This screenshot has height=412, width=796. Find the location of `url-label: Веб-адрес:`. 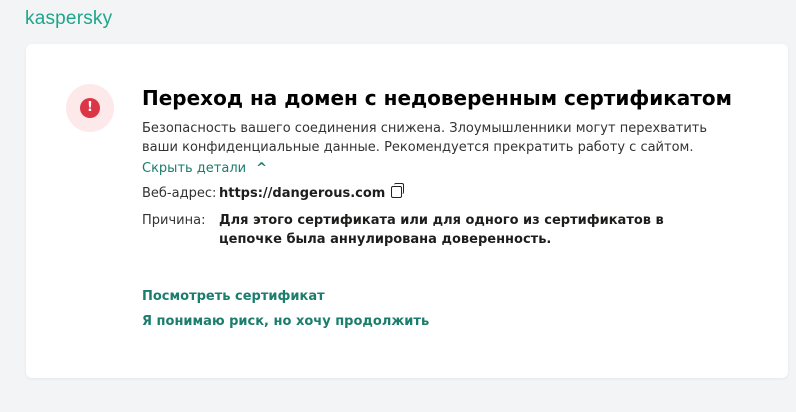

url-label: Веб-адрес: is located at coordinates (179, 193).